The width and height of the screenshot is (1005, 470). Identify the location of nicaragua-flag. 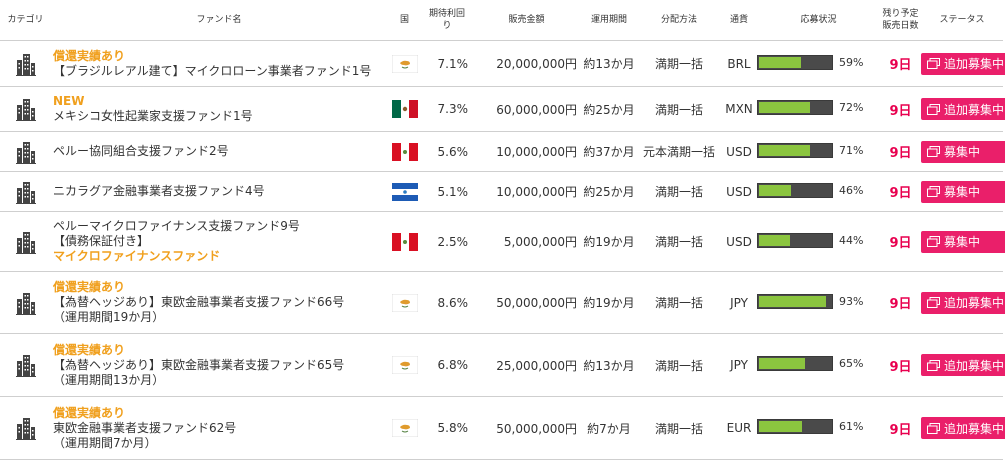
(404, 191).